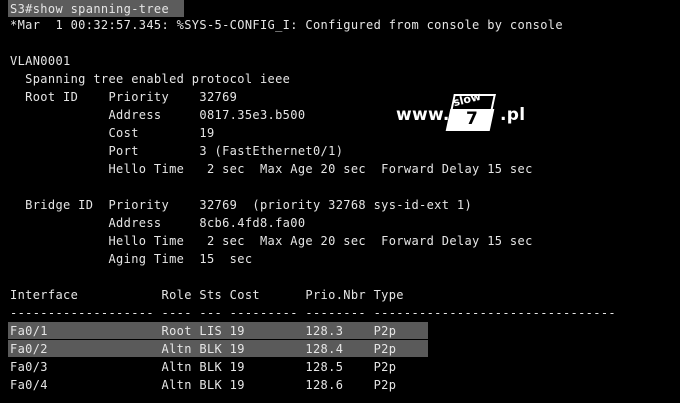  I want to click on table-row: Fa0/3 Altn BLK 19 128.5 P2p, so click(203, 367).